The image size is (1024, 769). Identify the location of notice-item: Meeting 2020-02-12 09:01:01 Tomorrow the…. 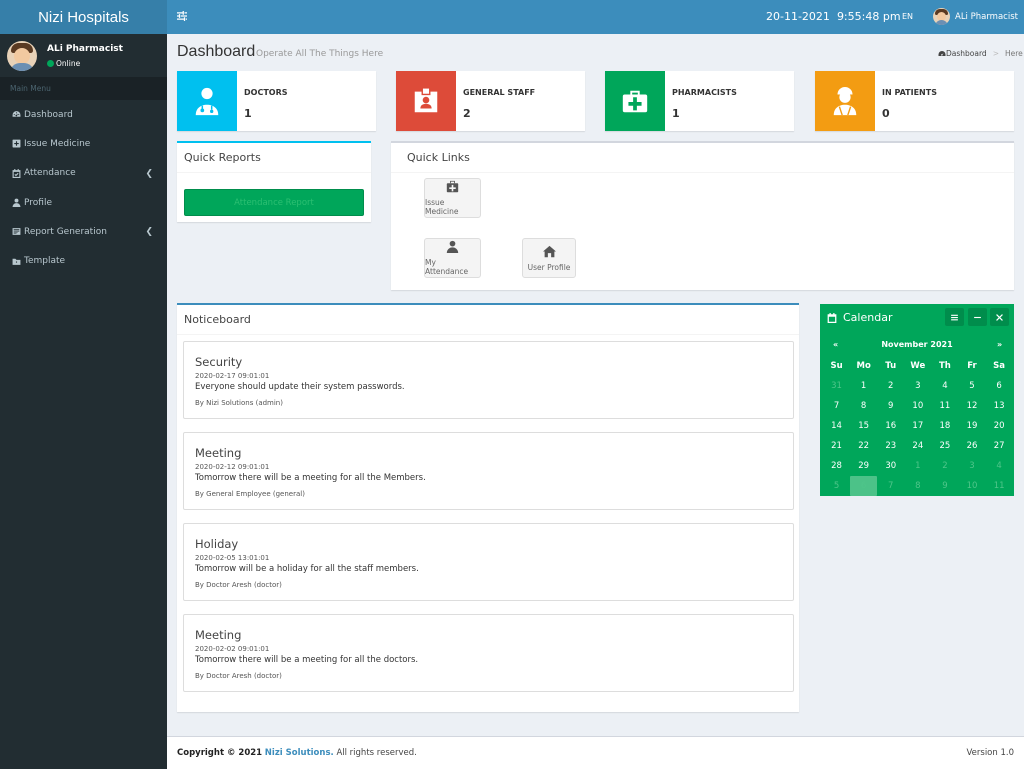
(488, 471).